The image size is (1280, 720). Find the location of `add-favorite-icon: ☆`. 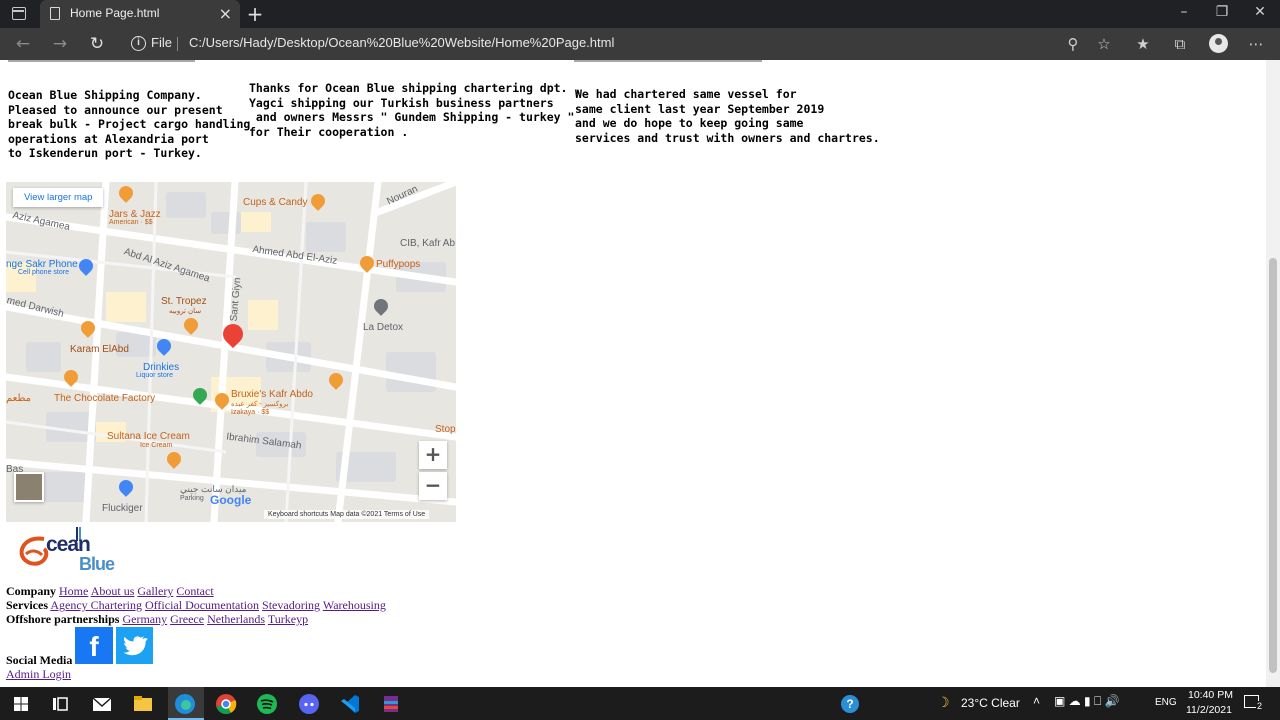

add-favorite-icon: ☆ is located at coordinates (1104, 44).